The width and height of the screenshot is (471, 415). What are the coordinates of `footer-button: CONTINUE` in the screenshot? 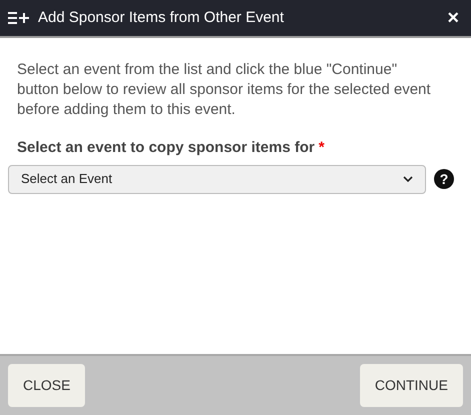 It's located at (411, 385).